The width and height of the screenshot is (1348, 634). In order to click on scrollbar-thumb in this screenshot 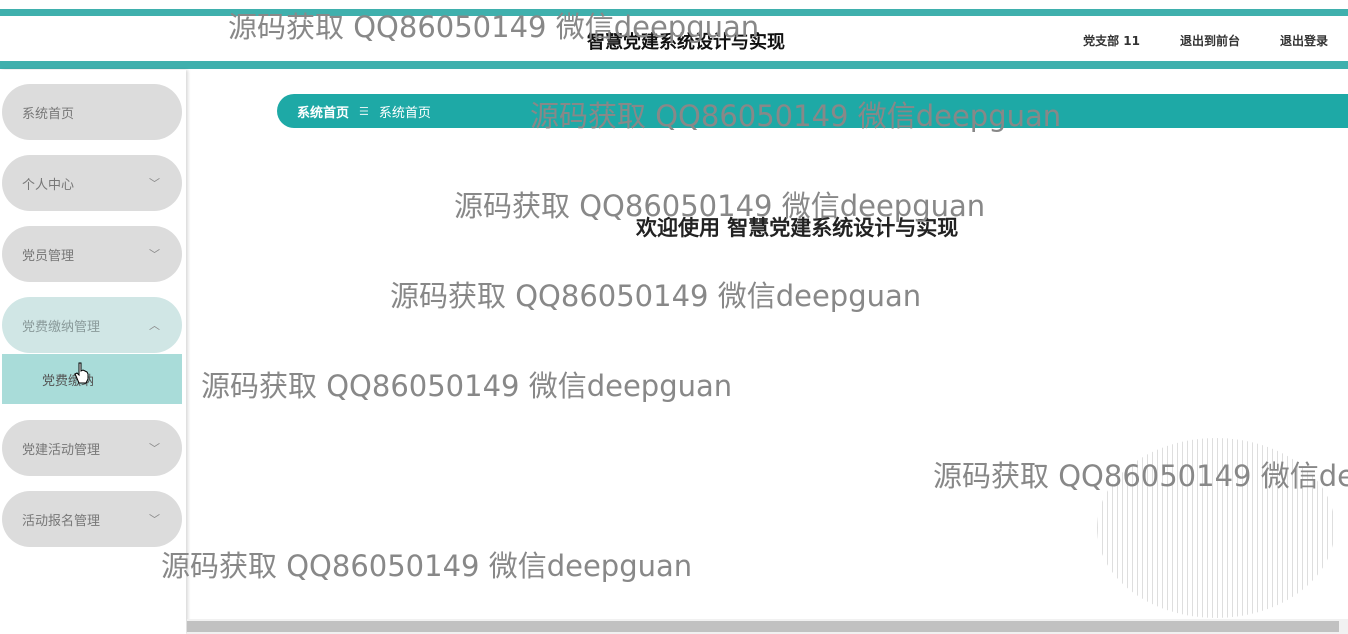, I will do `click(763, 626)`.